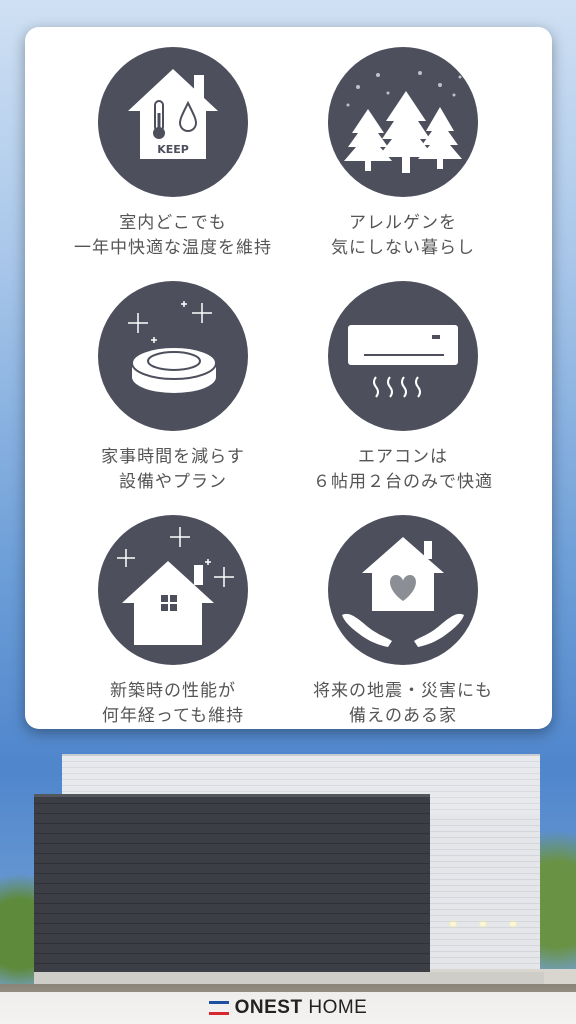 The image size is (576, 1024). I want to click on brand-footer: ONEST HOME, so click(288, 1008).